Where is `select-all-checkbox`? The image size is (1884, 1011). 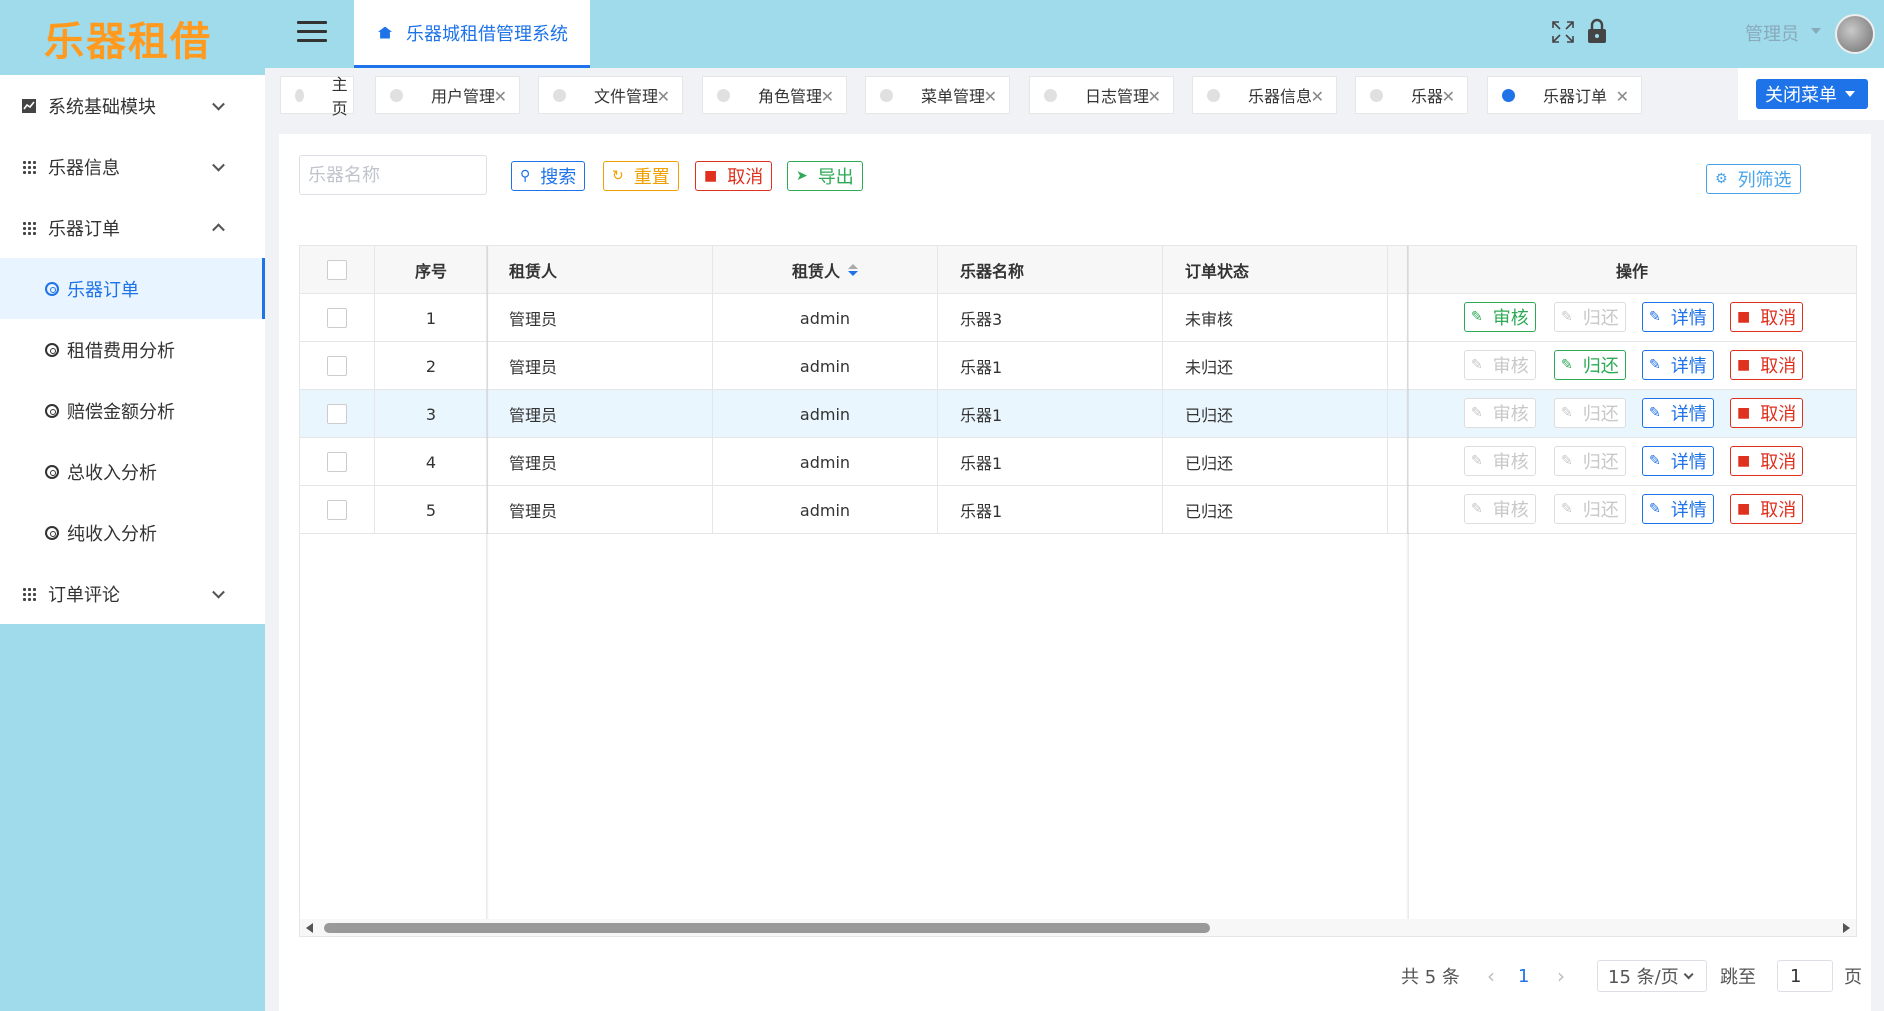
select-all-checkbox is located at coordinates (337, 270).